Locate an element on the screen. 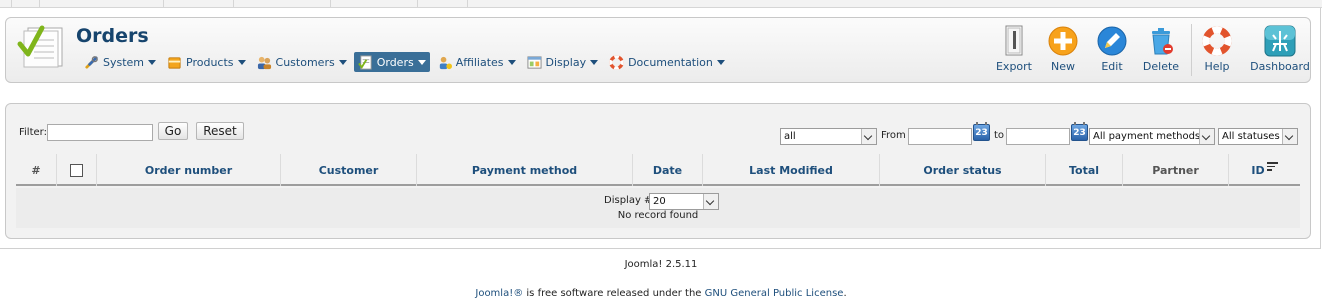 The image size is (1322, 306). column-total: Total is located at coordinates (1084, 170).